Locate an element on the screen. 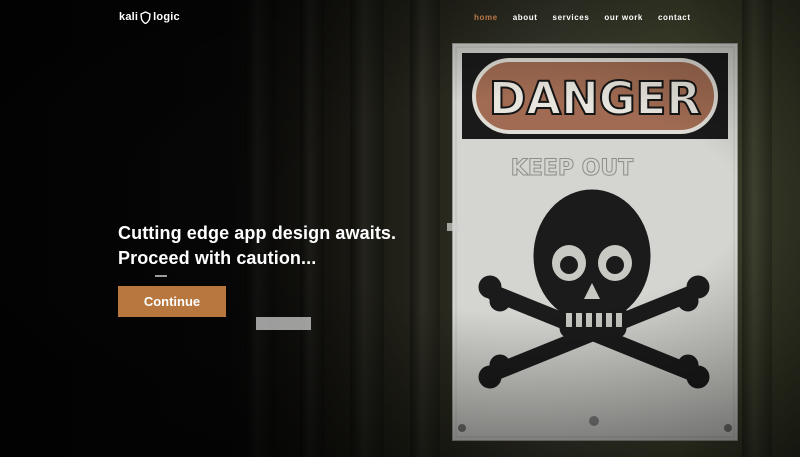 The height and width of the screenshot is (457, 800). main-nav: home about services our work contact is located at coordinates (590, 18).